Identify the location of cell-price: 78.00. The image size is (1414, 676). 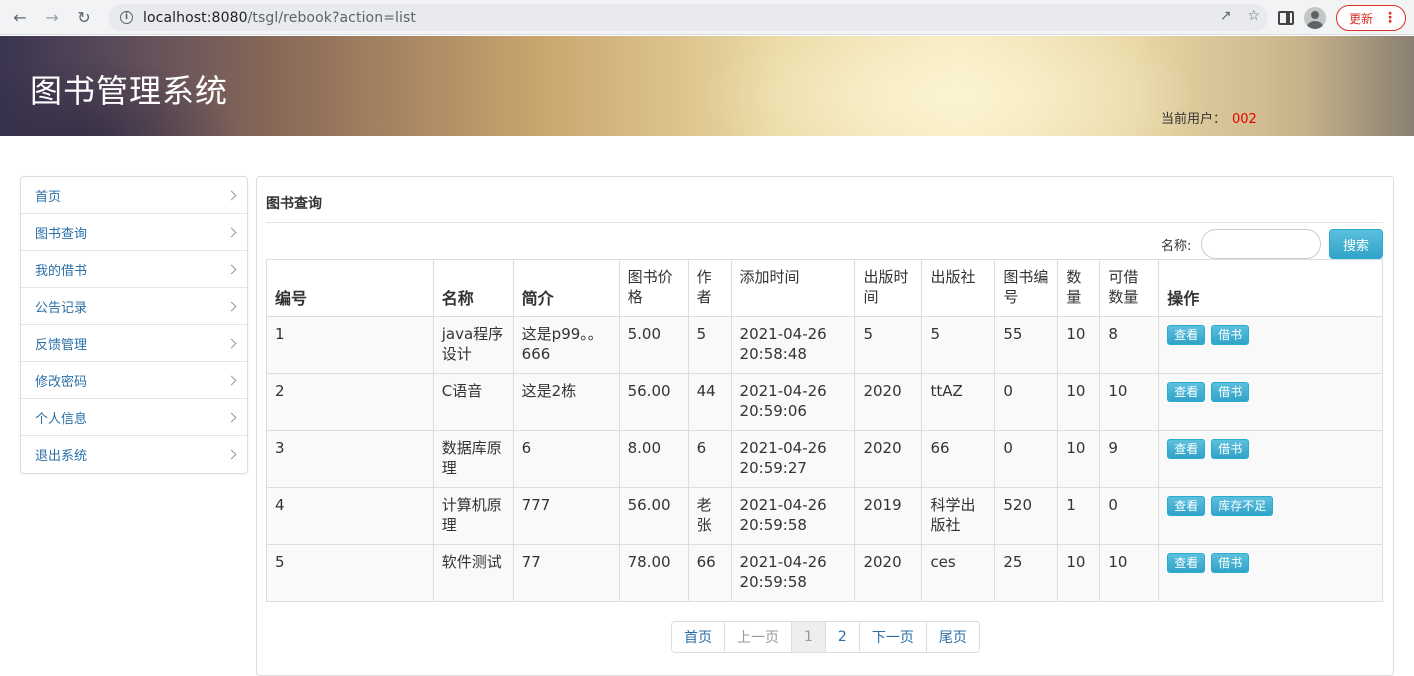
(653, 573).